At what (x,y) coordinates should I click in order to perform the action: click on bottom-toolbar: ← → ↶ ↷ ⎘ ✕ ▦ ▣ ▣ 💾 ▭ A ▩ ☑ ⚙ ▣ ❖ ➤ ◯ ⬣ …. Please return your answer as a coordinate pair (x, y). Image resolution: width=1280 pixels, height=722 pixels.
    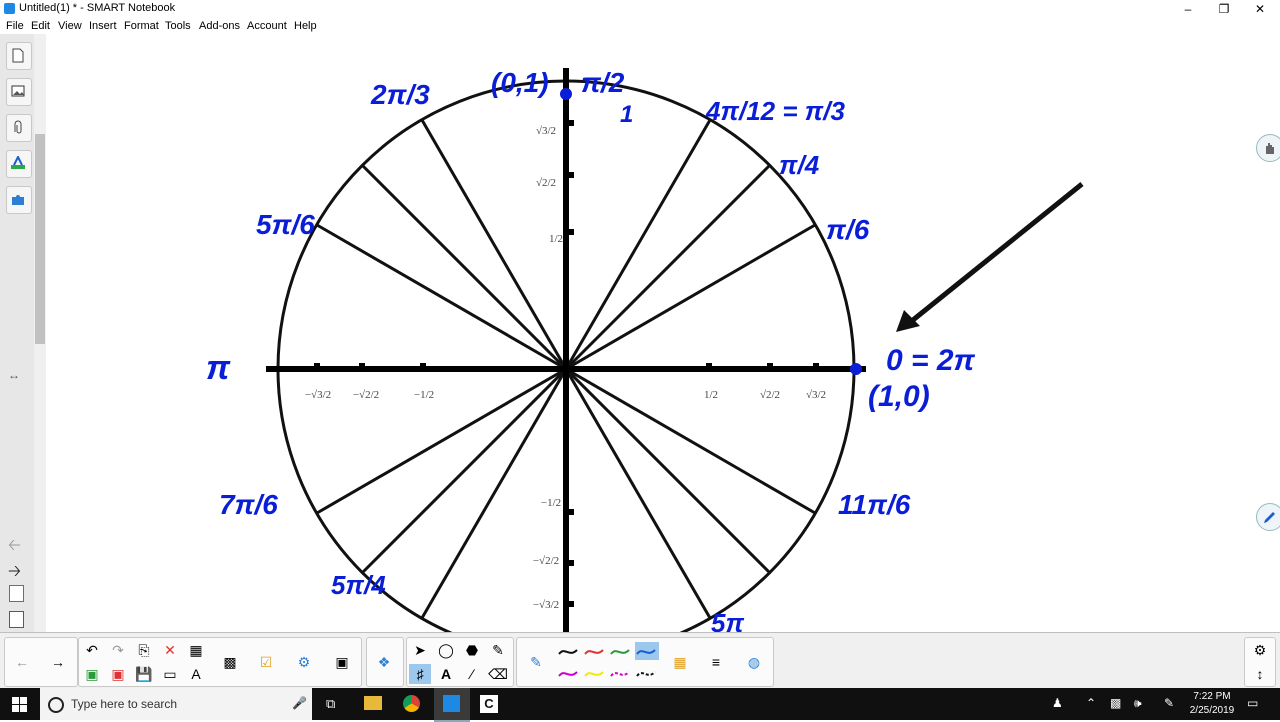
    Looking at the image, I should click on (640, 660).